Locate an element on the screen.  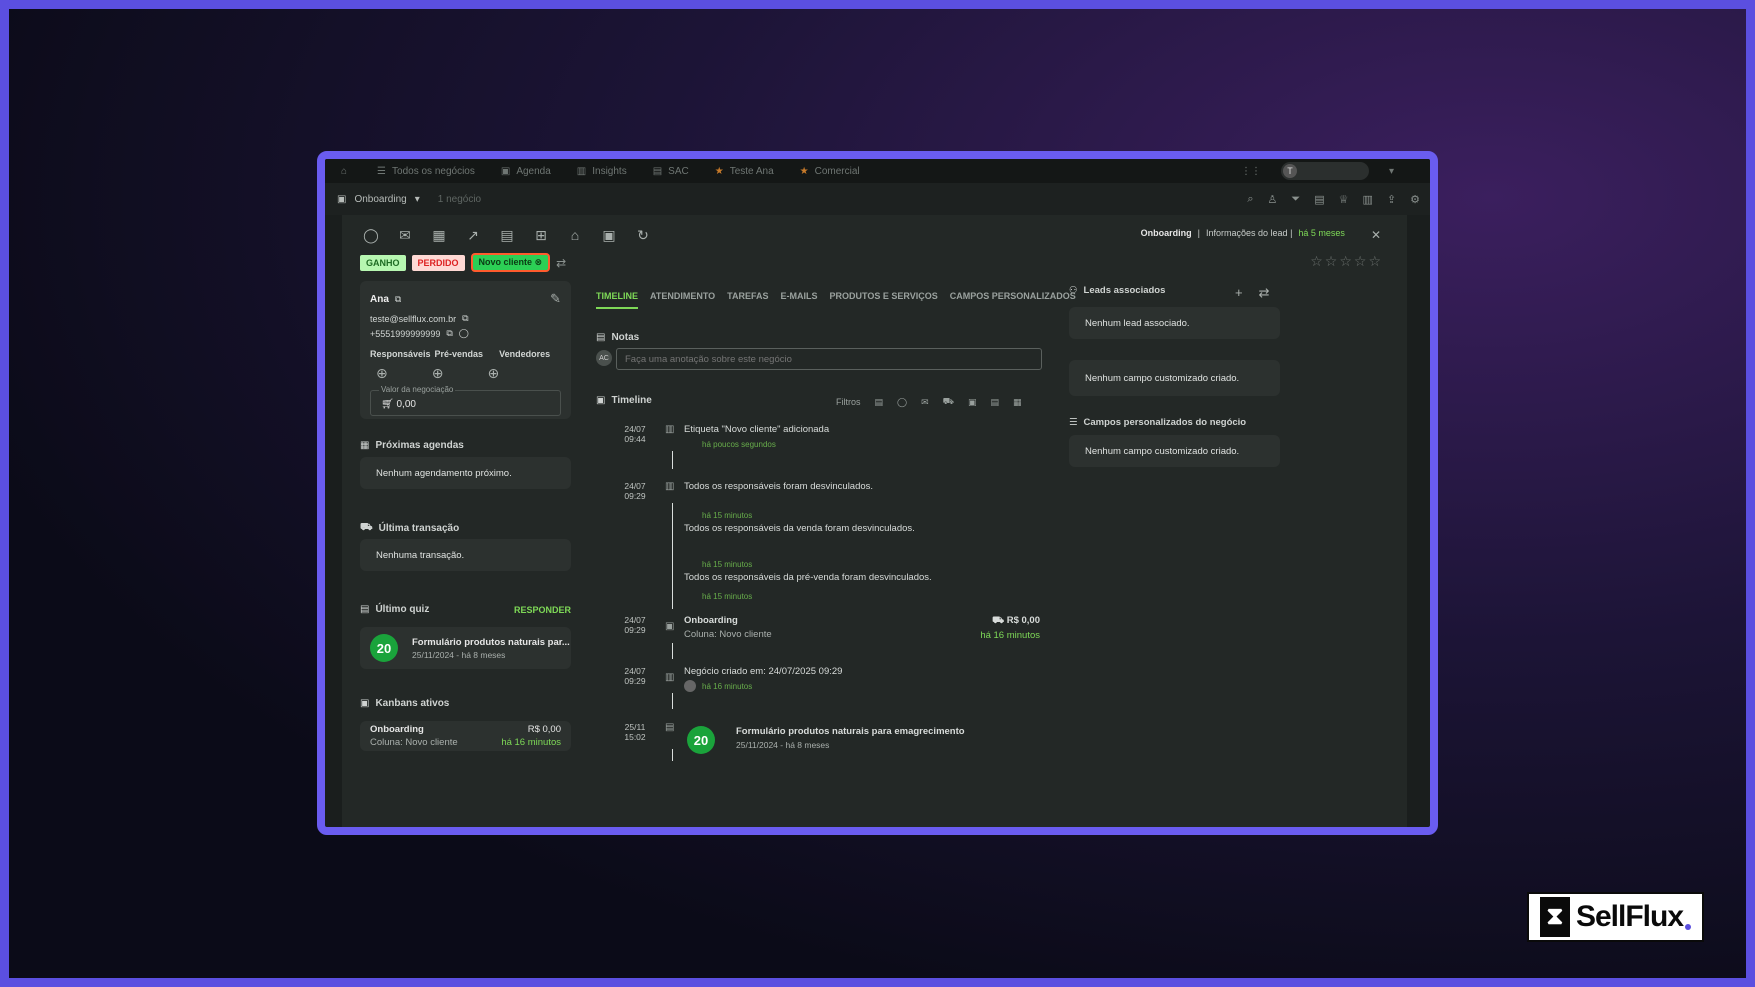
filters-label: Filtros is located at coordinates (848, 402).